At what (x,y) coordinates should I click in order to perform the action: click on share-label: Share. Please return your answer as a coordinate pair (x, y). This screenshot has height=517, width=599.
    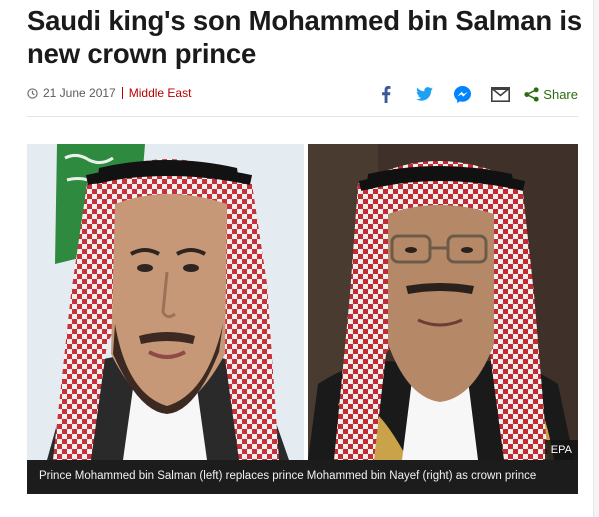
    Looking at the image, I should click on (560, 94).